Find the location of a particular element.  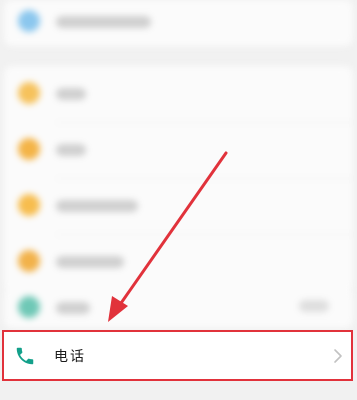

phone-item-label: 电话 is located at coordinates (70, 357).